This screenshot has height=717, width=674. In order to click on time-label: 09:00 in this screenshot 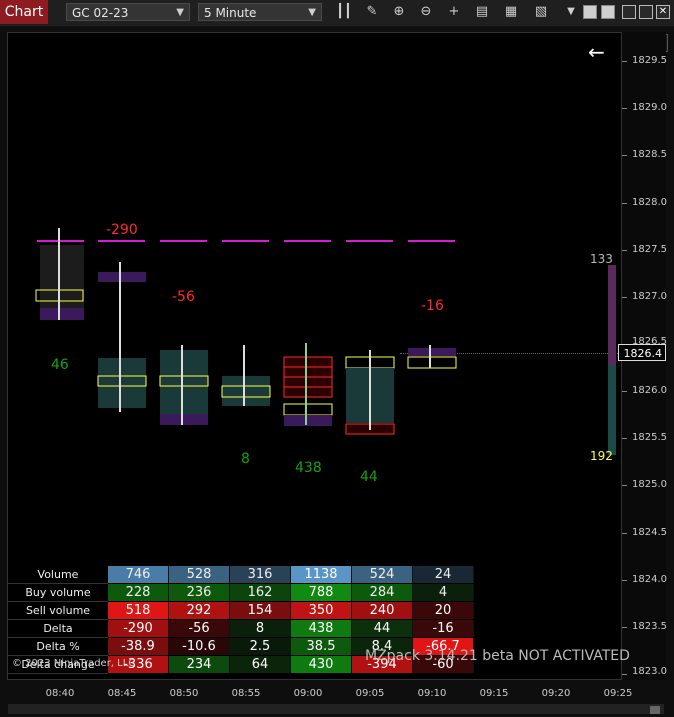, I will do `click(308, 693)`.